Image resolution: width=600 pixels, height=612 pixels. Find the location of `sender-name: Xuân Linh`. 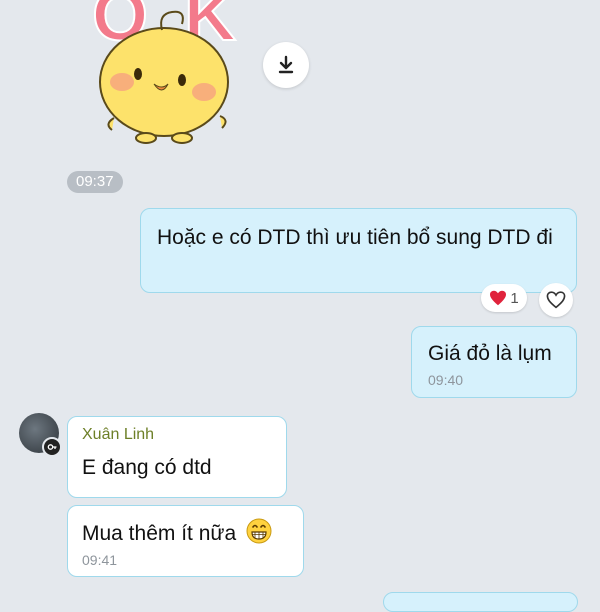

sender-name: Xuân Linh is located at coordinates (177, 435).